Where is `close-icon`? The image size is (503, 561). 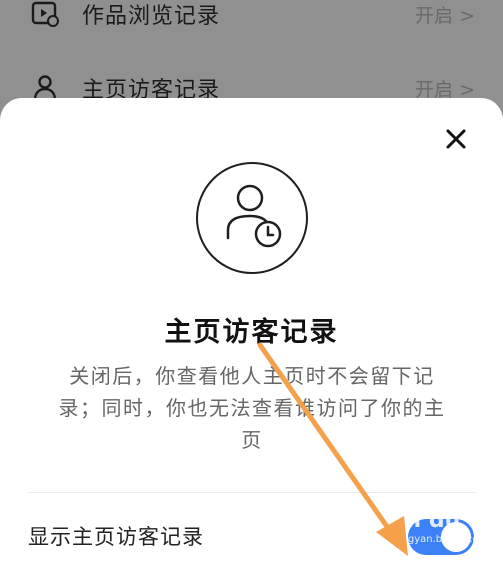
close-icon is located at coordinates (456, 139).